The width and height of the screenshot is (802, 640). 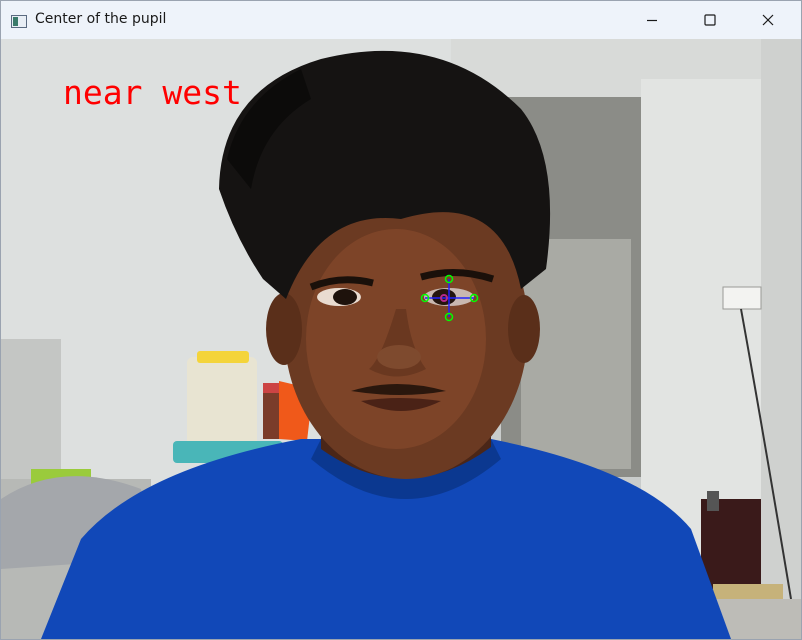 I want to click on close-icon, so click(x=768, y=20).